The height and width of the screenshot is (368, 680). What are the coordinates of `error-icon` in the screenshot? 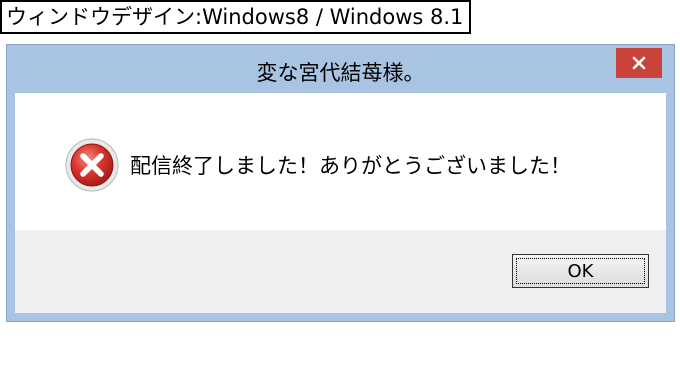 It's located at (92, 165).